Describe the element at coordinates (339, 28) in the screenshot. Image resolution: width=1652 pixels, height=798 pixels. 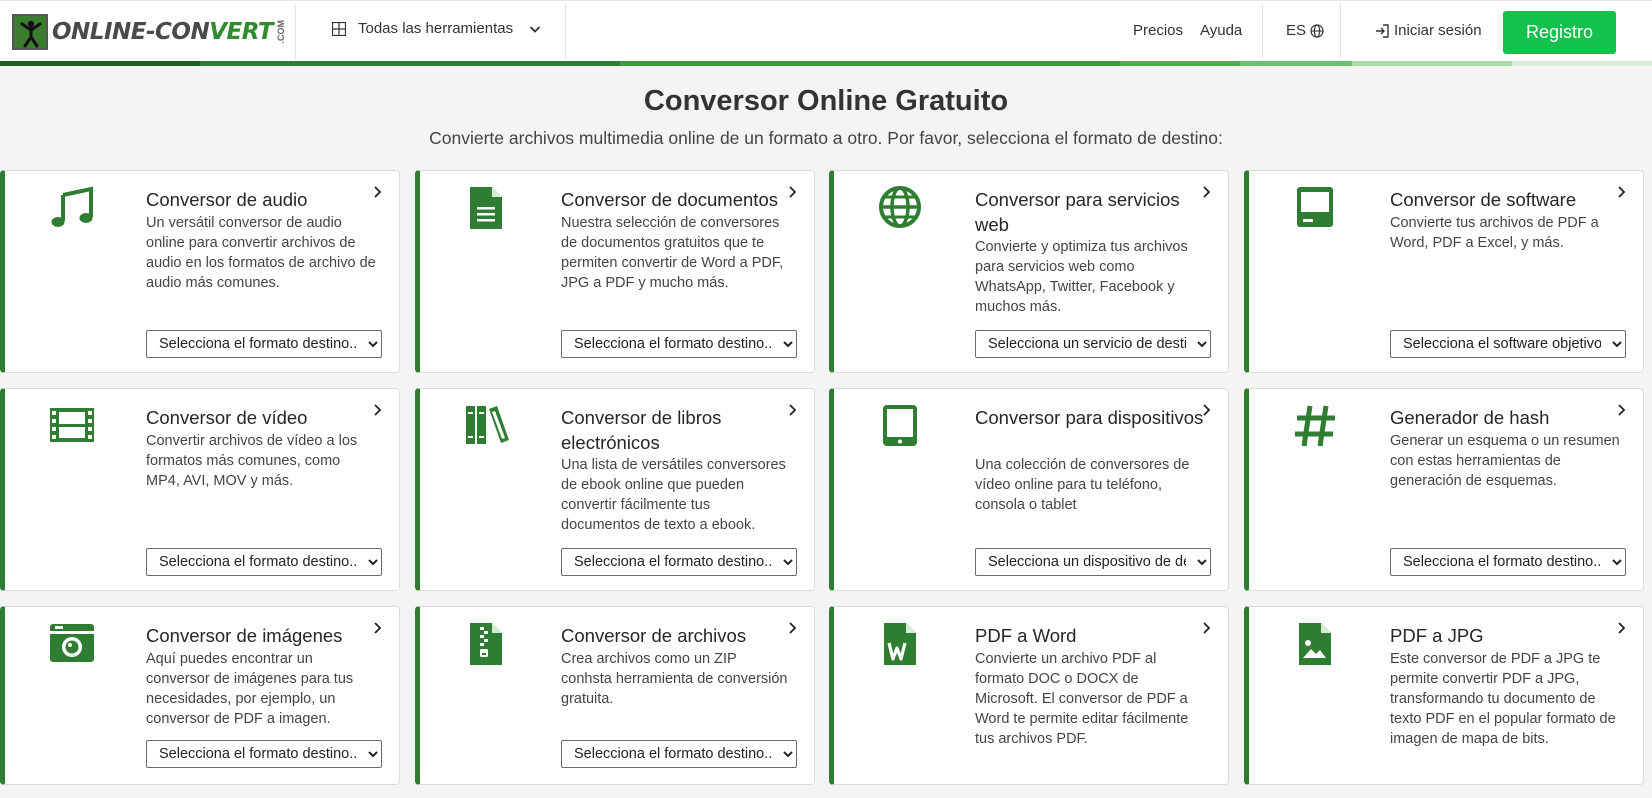
I see `grid-icon` at that location.